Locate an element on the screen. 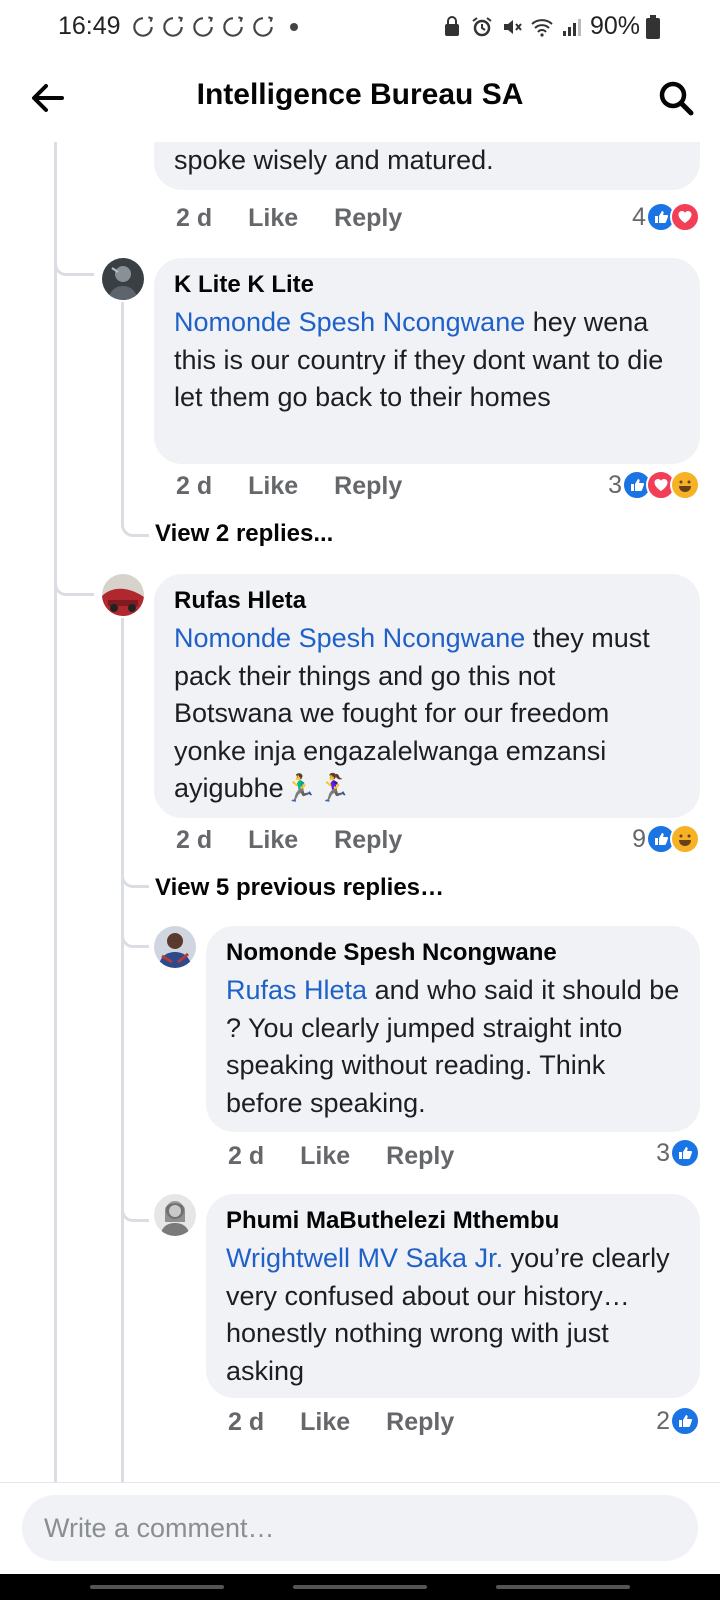  status-bar: 16:49 90% is located at coordinates (360, 28).